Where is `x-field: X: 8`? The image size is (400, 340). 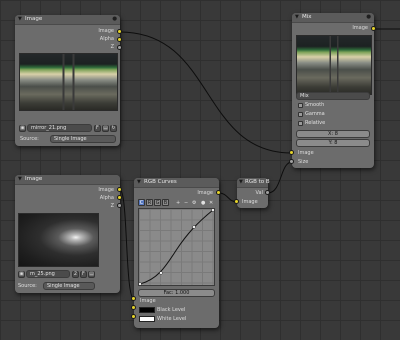 x-field: X: 8 is located at coordinates (333, 134).